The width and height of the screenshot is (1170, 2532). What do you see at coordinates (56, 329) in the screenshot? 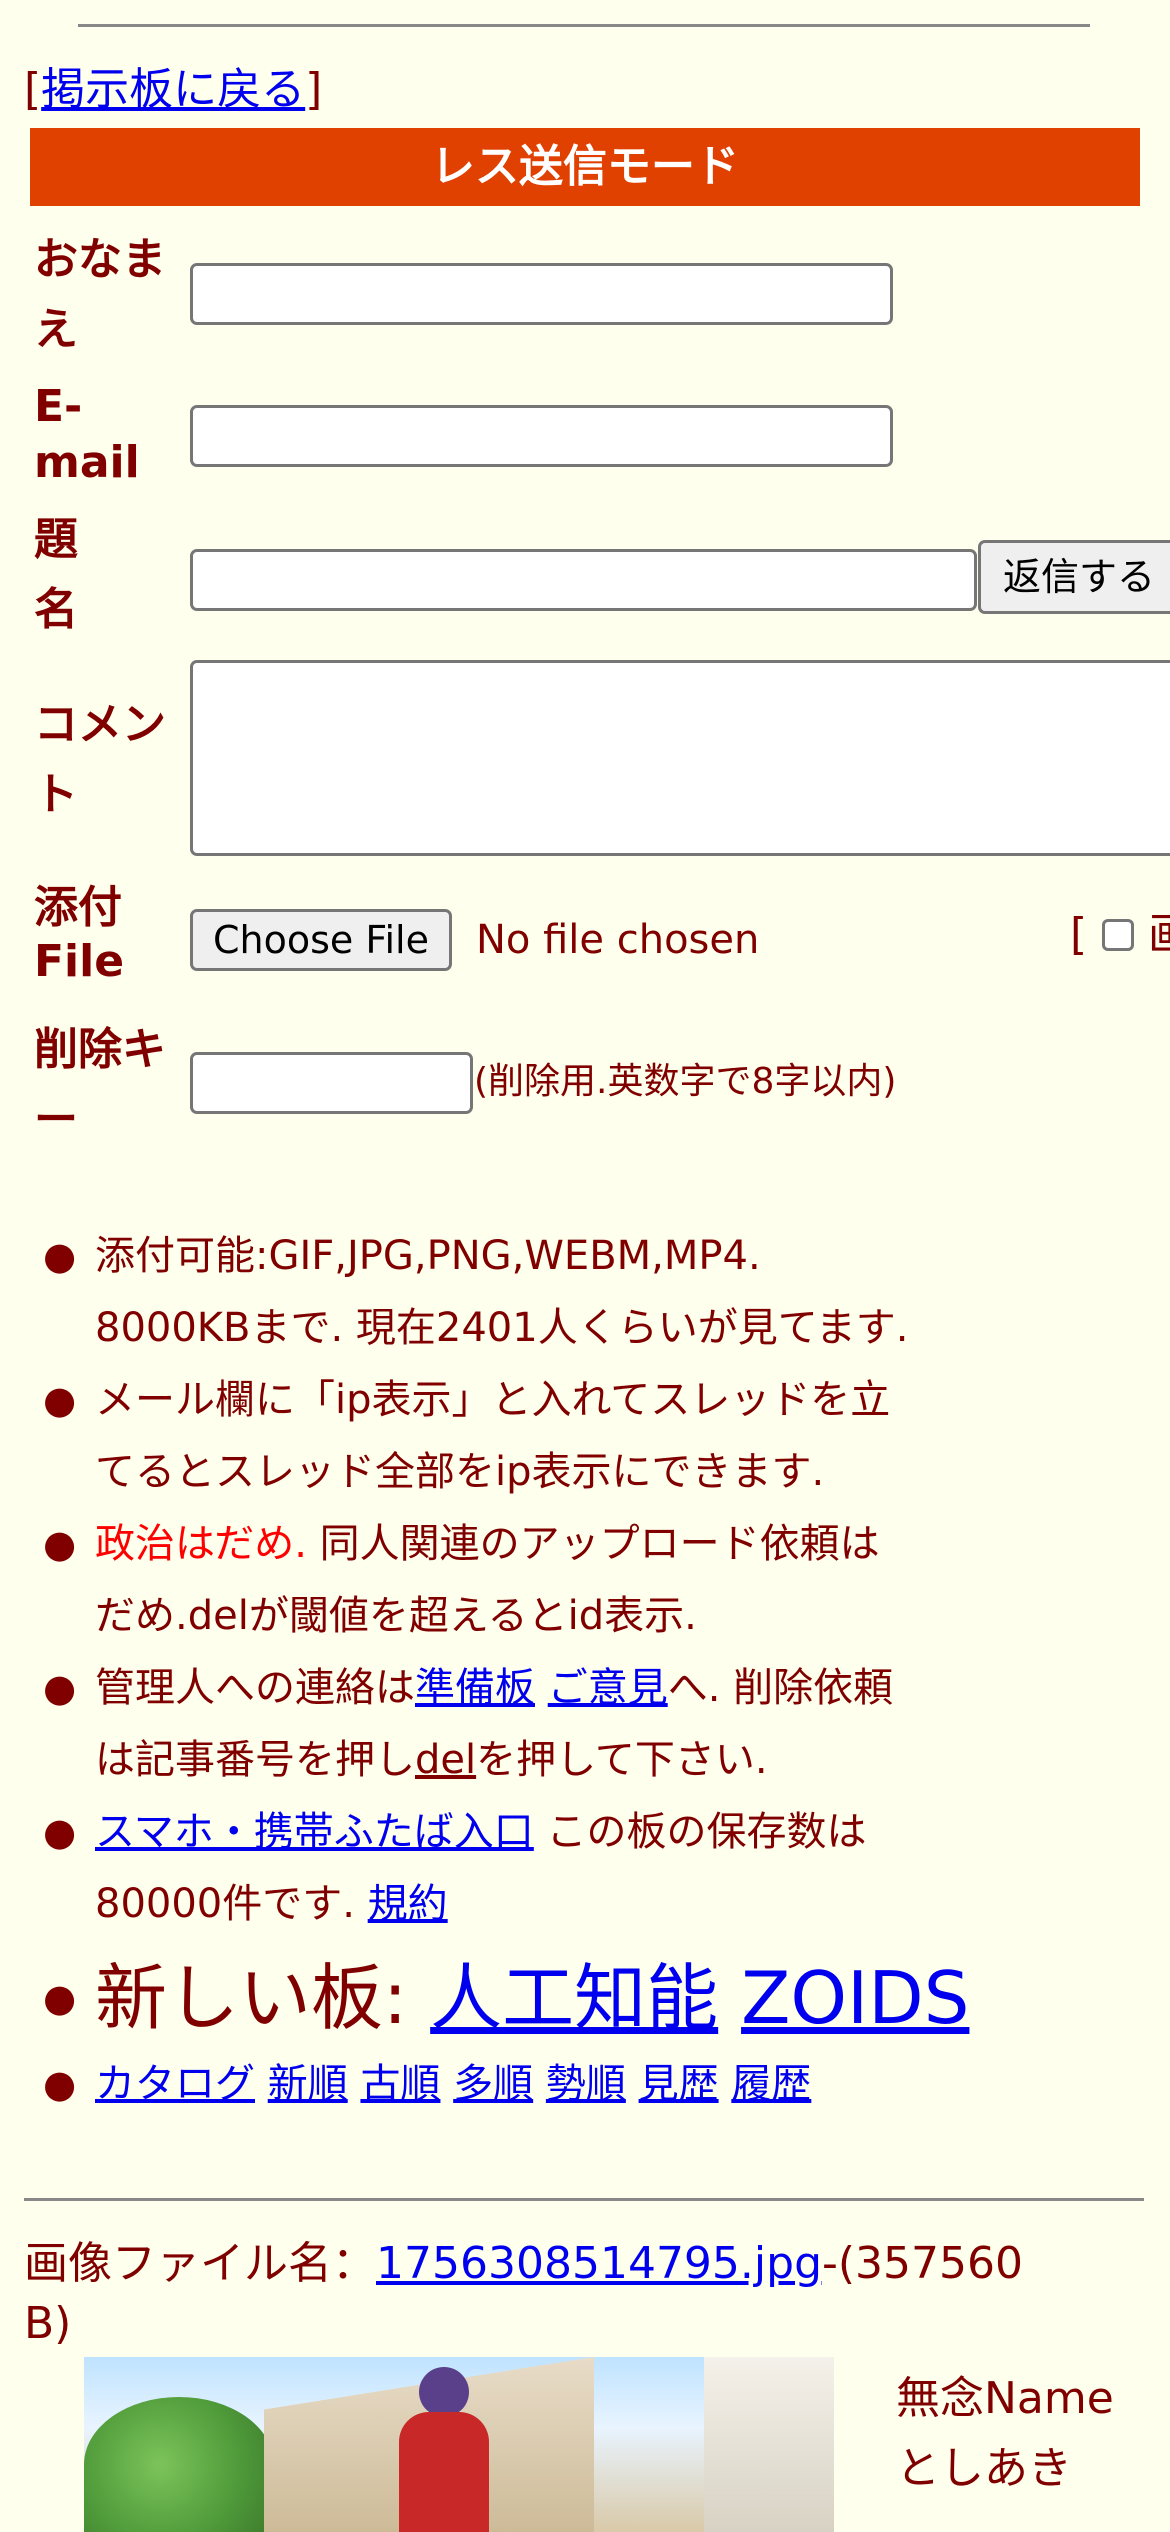
I see `name-label-line2: え` at bounding box center [56, 329].